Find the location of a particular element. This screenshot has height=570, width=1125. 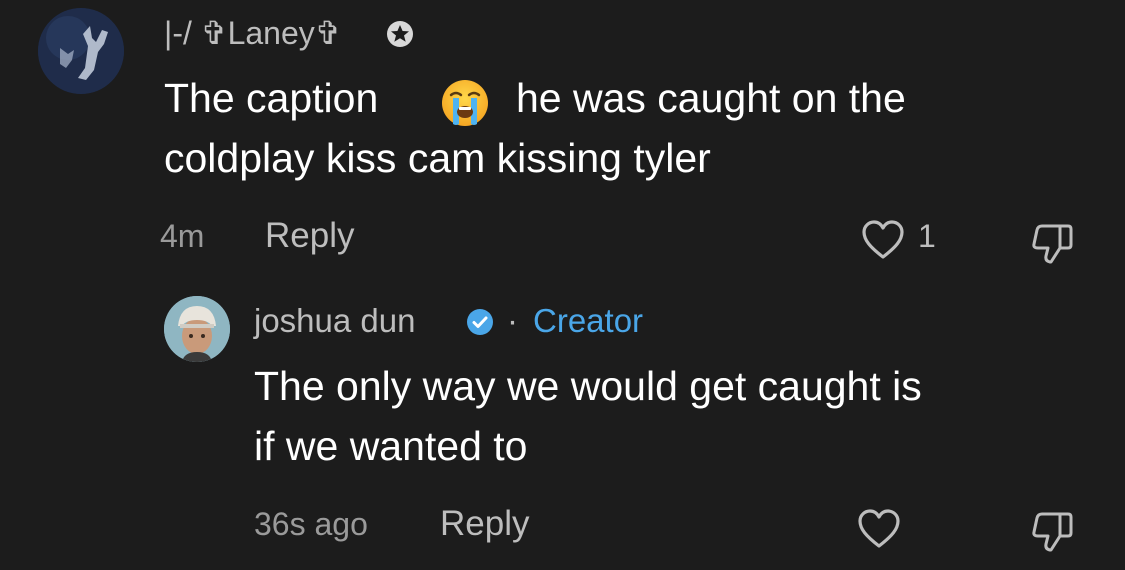

creator-label: Creator is located at coordinates (588, 320).